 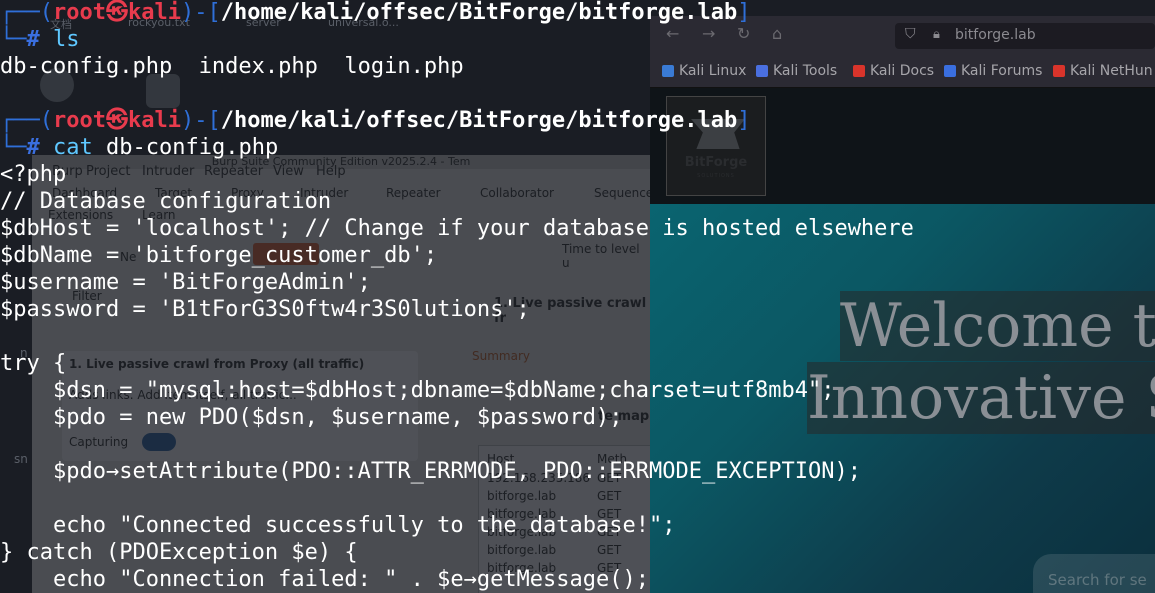 What do you see at coordinates (73, 147) in the screenshot?
I see `command-name: cat` at bounding box center [73, 147].